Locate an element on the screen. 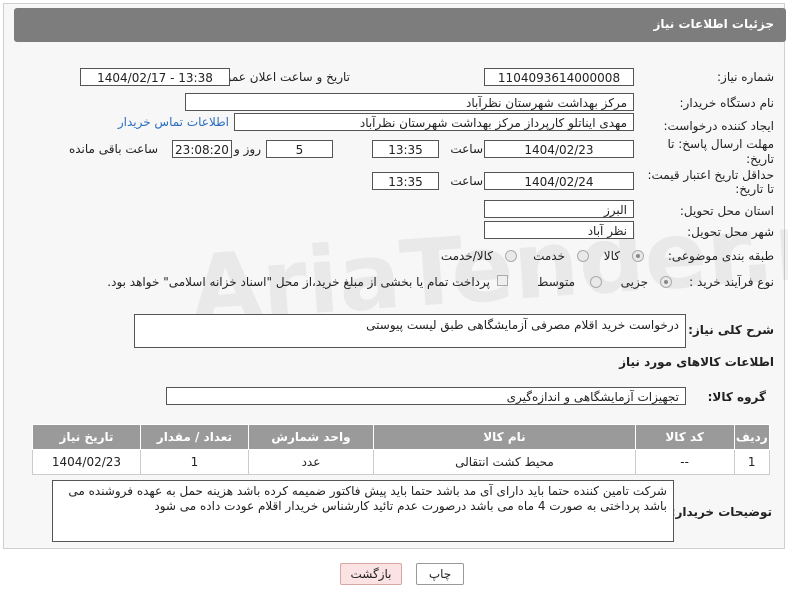  price-validity-label-2: تا تاریخ: is located at coordinates (754, 189).